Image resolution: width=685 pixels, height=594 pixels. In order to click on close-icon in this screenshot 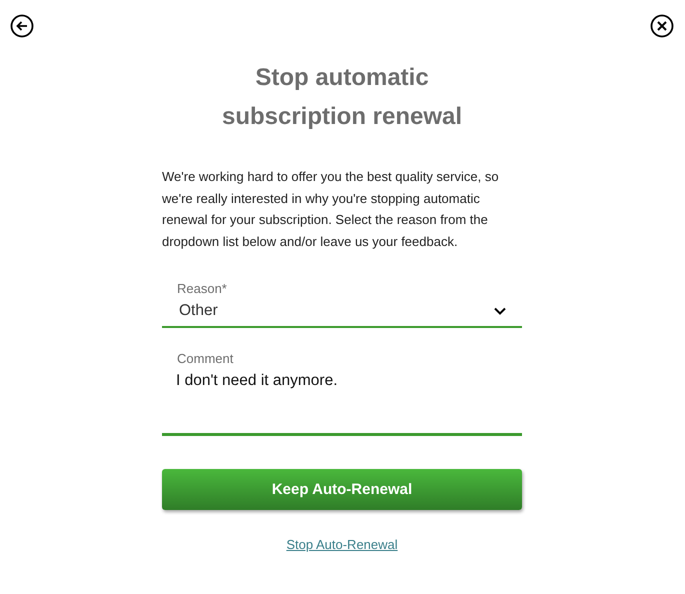, I will do `click(662, 26)`.